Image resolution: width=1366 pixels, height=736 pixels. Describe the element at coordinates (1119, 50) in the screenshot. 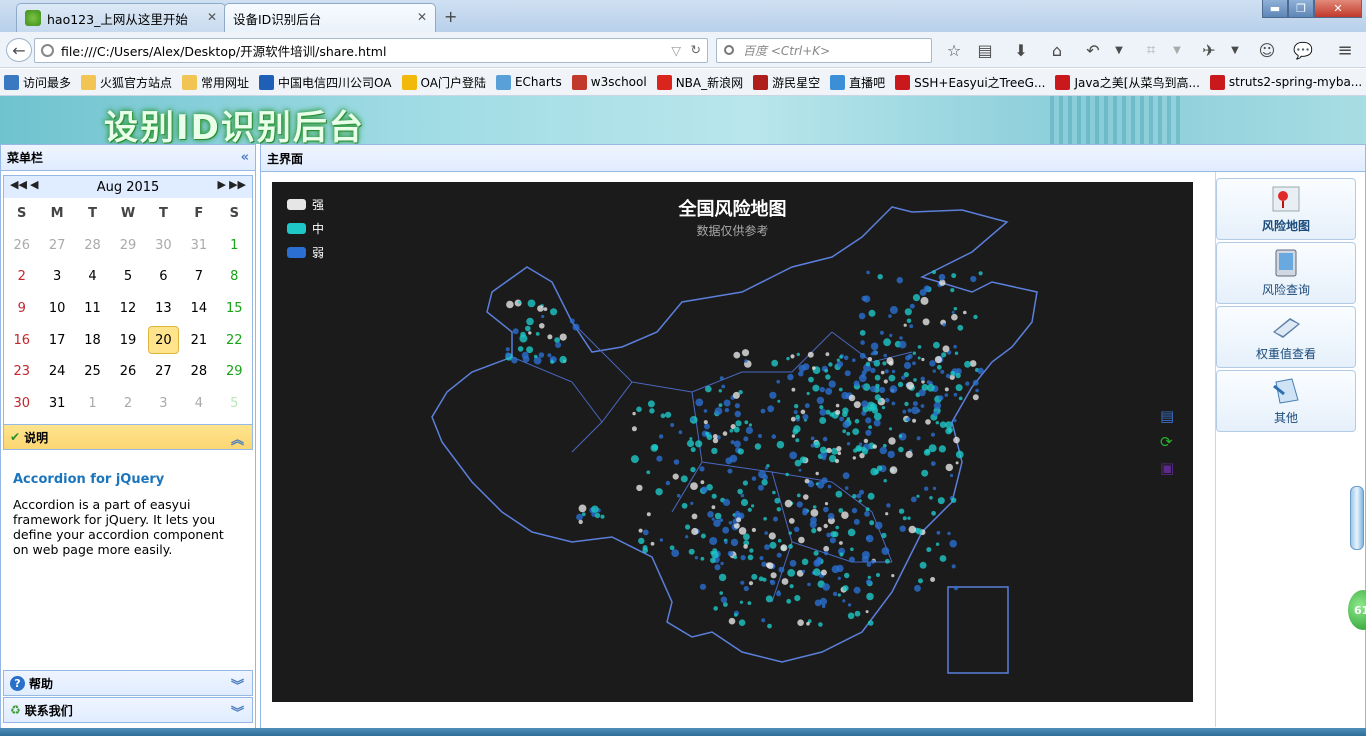

I see `undo-dropdown-icon: ▼` at that location.